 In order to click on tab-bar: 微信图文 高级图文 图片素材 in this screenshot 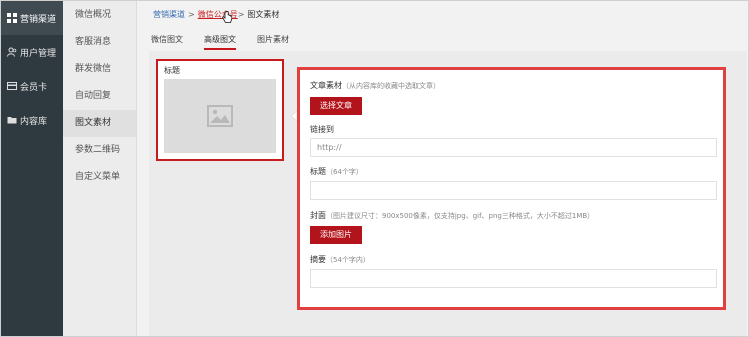, I will do `click(230, 40)`.